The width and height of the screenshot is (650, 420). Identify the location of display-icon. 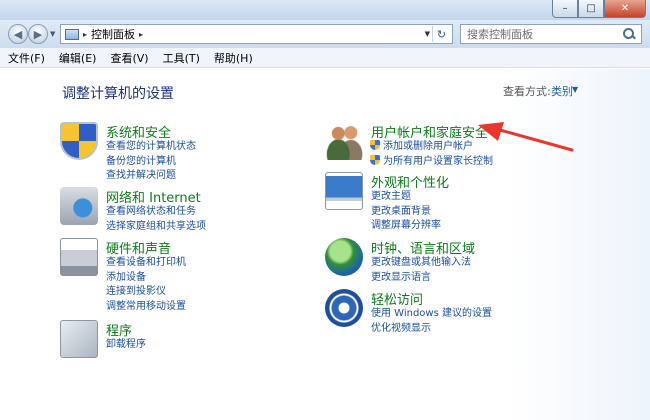
(344, 191).